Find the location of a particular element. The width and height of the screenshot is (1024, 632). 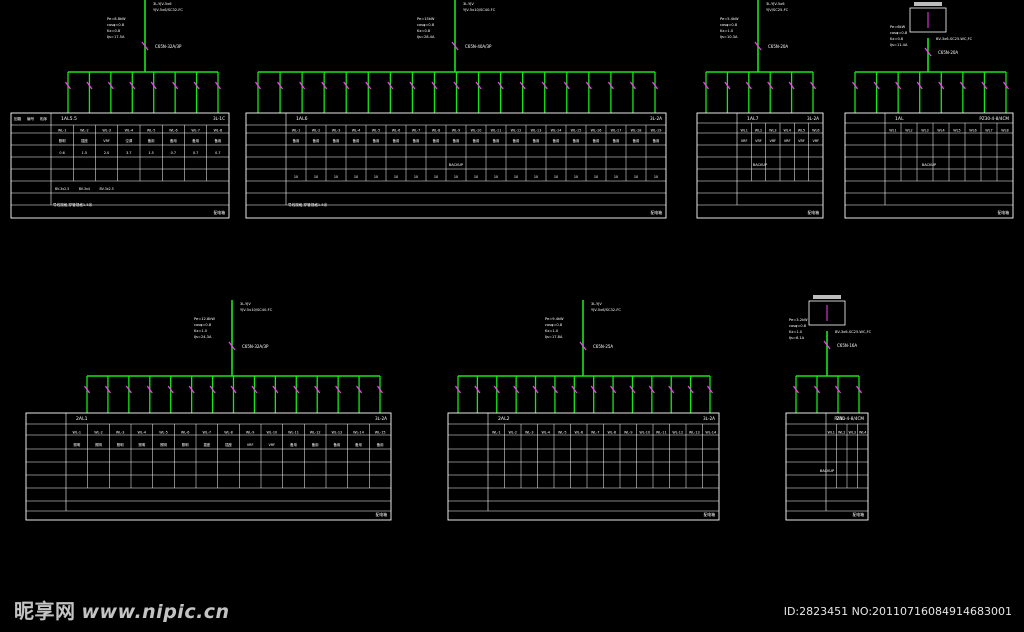

circuit-id: WL5 is located at coordinates (801, 131).